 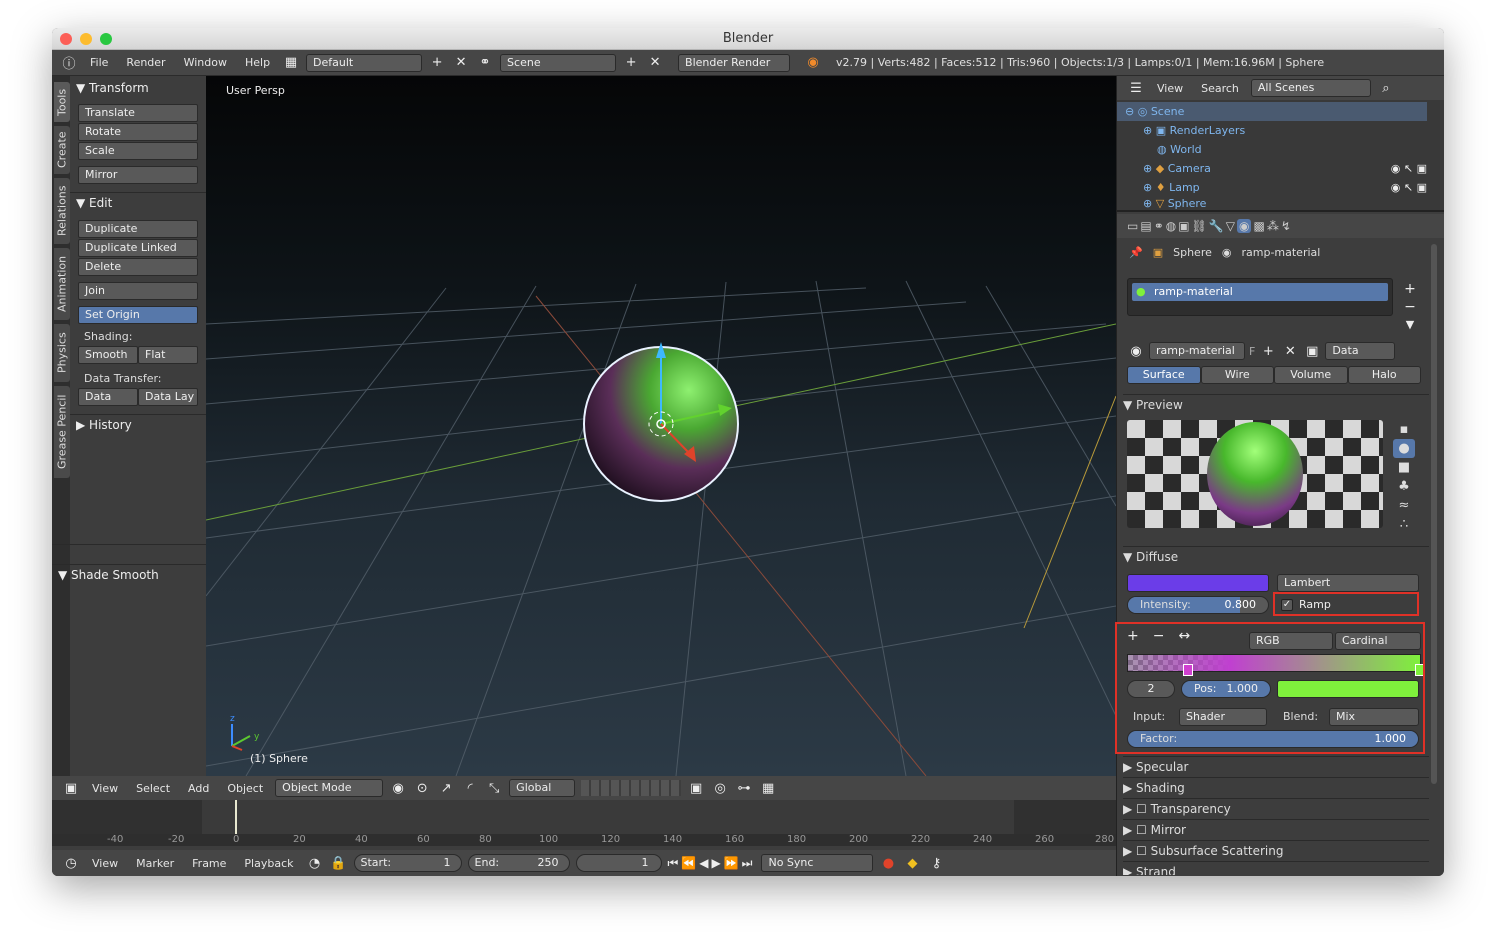 I want to click on add-layout-icon: +, so click(x=437, y=63).